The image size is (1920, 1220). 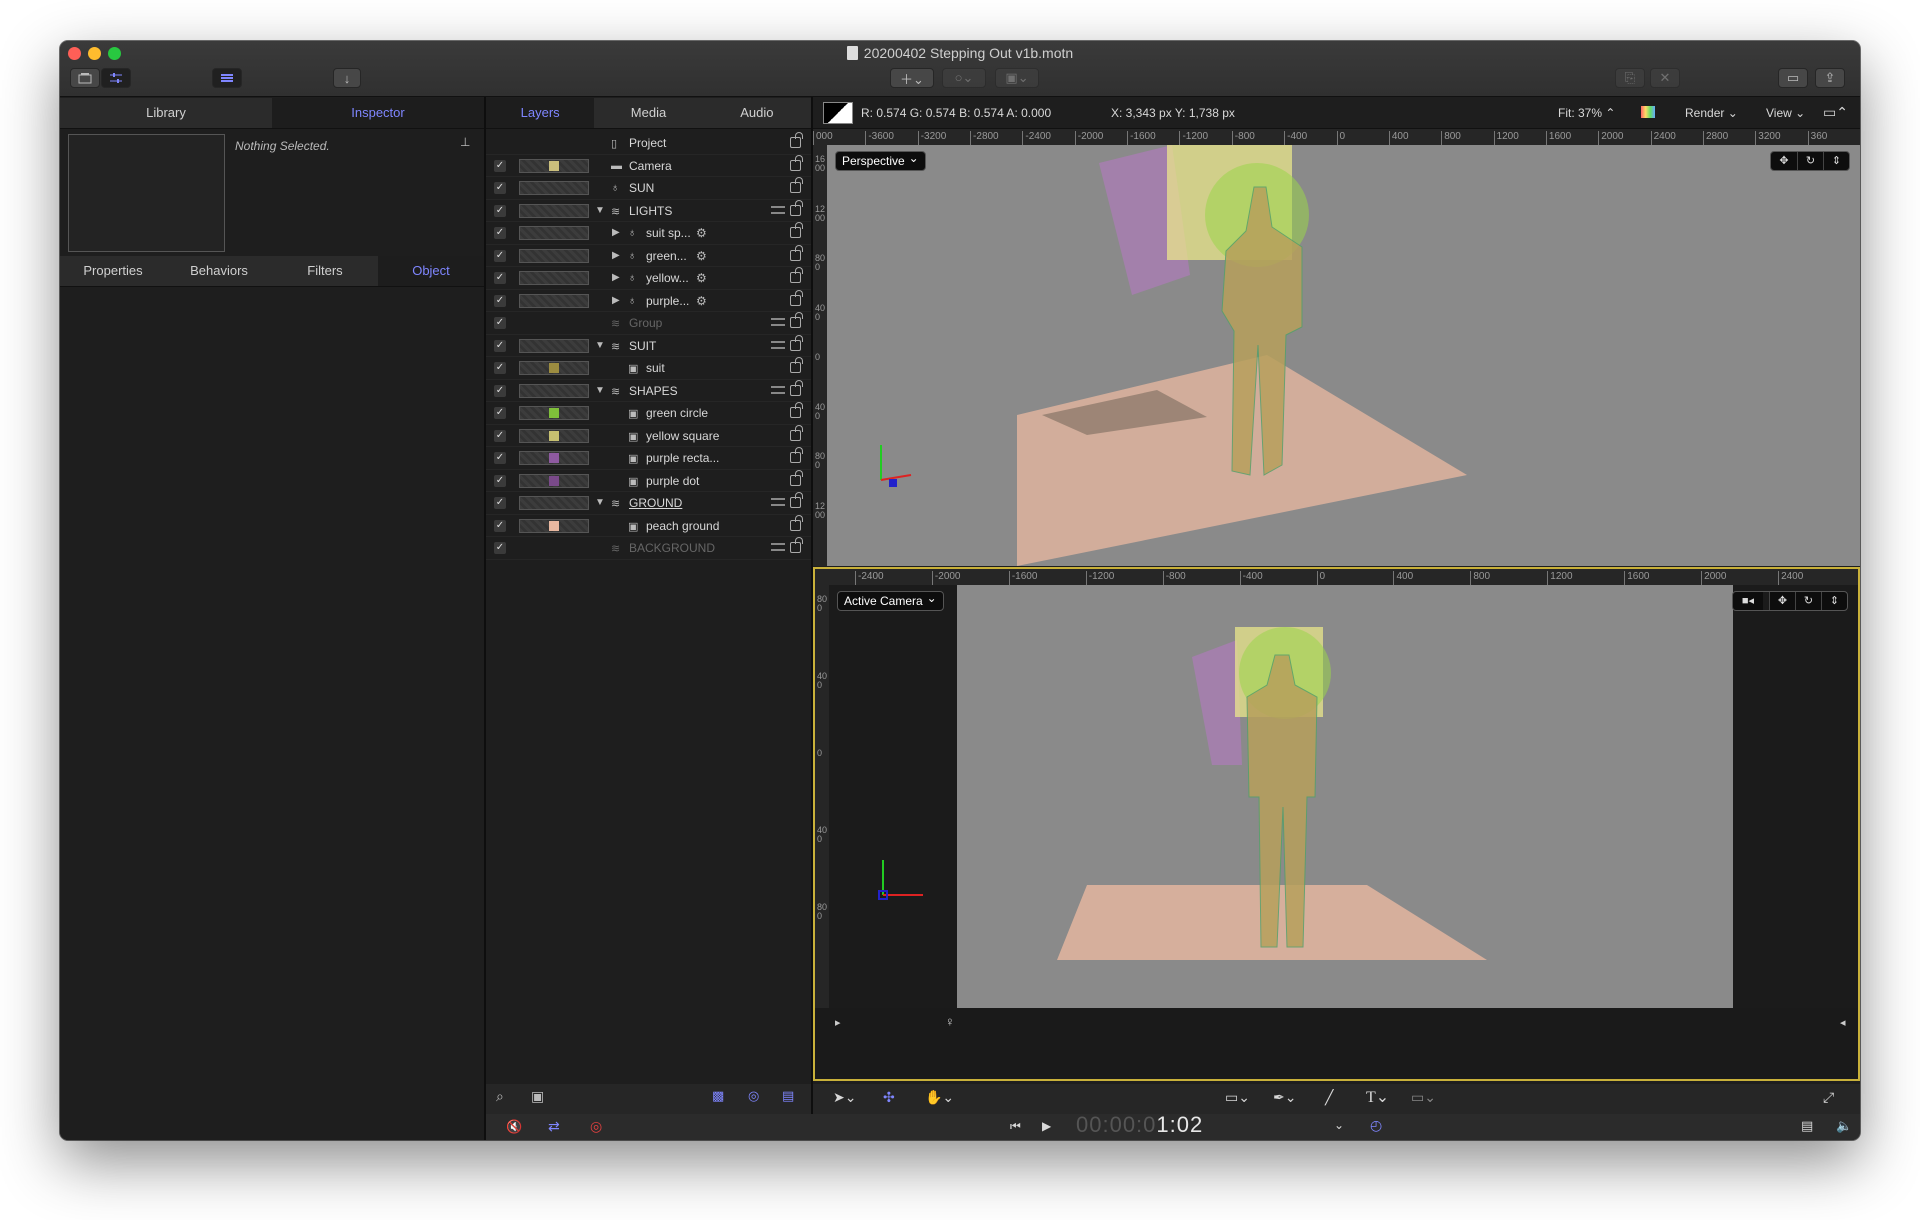 What do you see at coordinates (648, 525) in the screenshot?
I see `layer-row: ✓ ▣ peach ground` at bounding box center [648, 525].